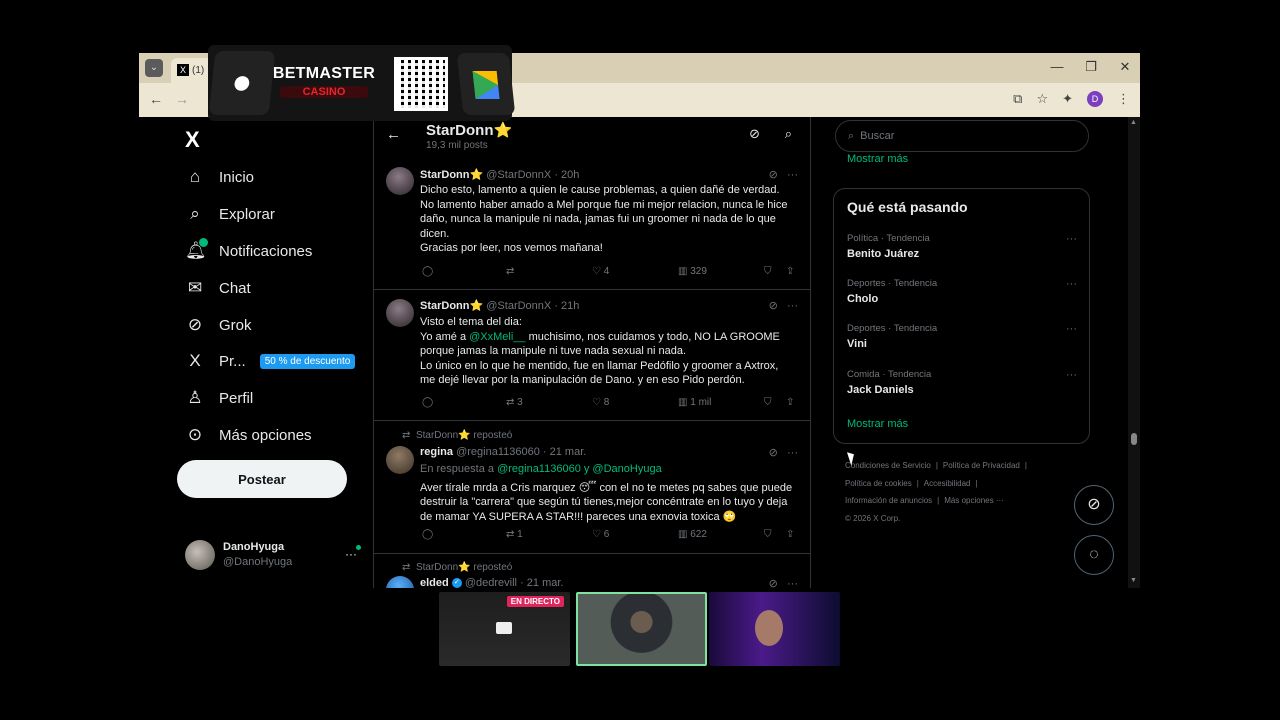 This screenshot has height=720, width=1280. Describe the element at coordinates (600, 534) in the screenshot. I see `like-button: ♡ 6` at that location.